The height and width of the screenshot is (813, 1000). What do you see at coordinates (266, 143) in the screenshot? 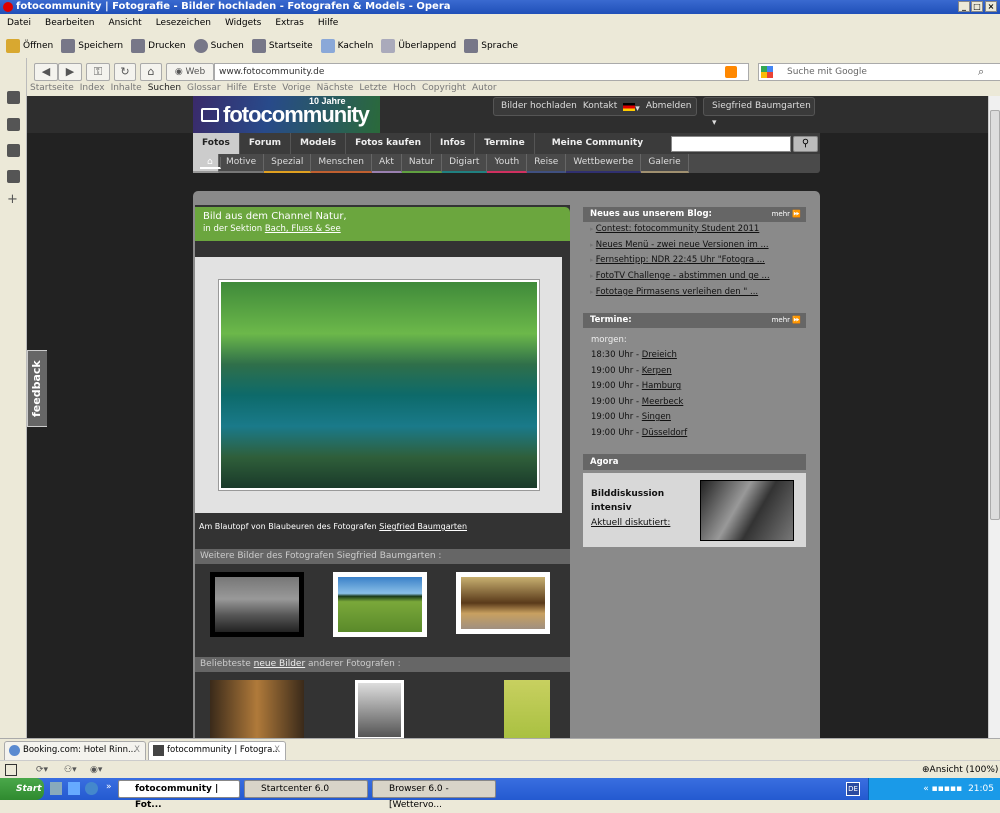
I see `nav-forum: Forum` at bounding box center [266, 143].